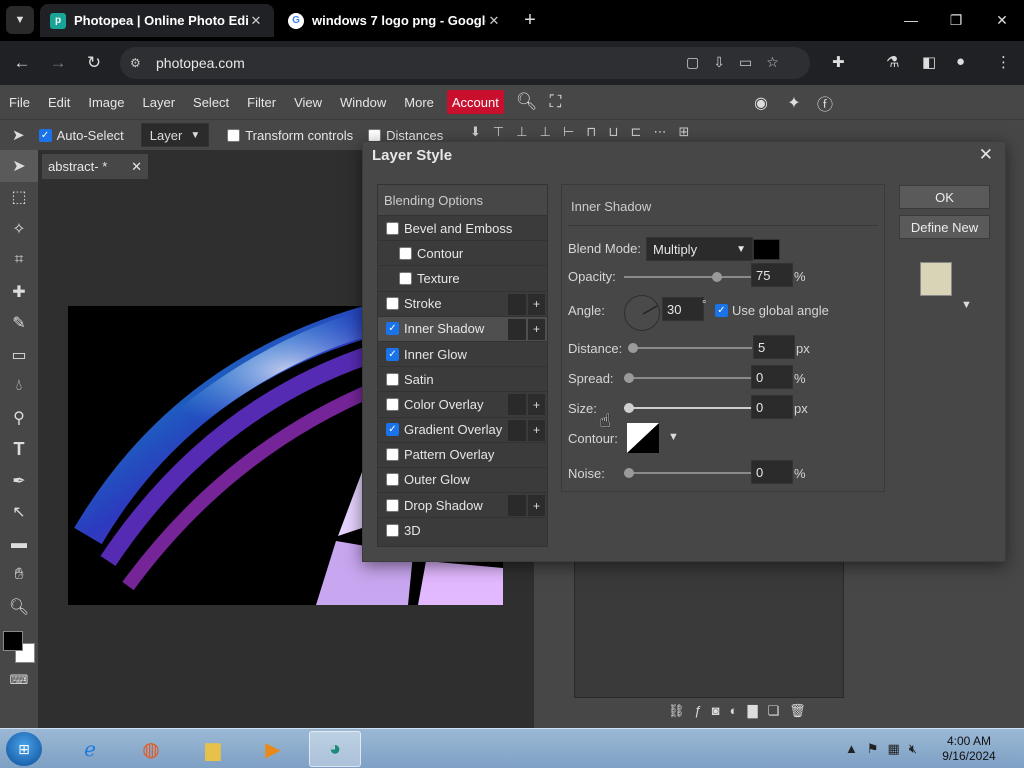  I want to click on style-item-gradient-overlay: ✓ Gradient Overlay +, so click(462, 430).